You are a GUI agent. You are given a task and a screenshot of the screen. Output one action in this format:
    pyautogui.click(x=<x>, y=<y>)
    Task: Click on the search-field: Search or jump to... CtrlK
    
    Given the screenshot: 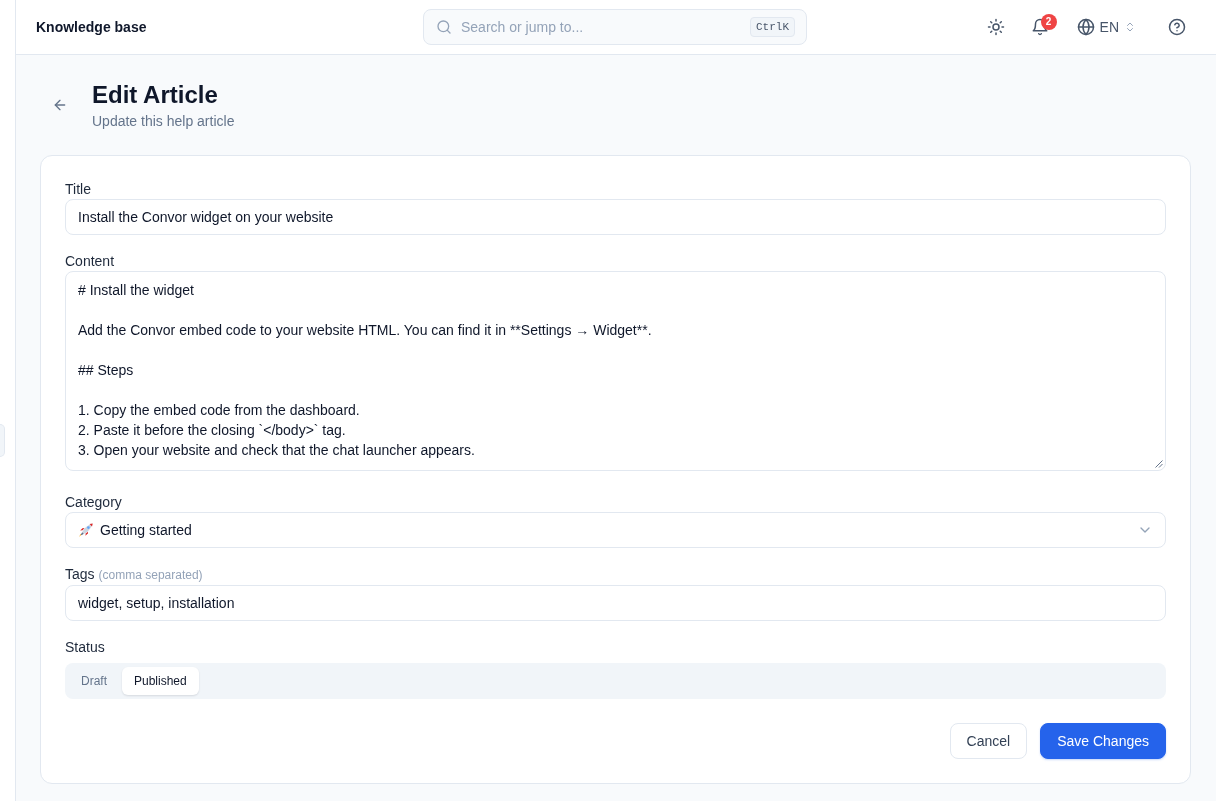 What is the action you would take?
    pyautogui.click(x=615, y=27)
    